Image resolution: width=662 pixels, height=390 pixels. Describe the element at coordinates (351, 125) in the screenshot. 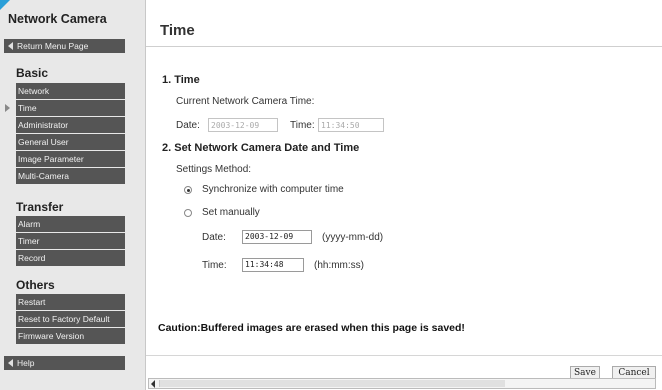

I see `current-time-field: 11:34:50` at that location.